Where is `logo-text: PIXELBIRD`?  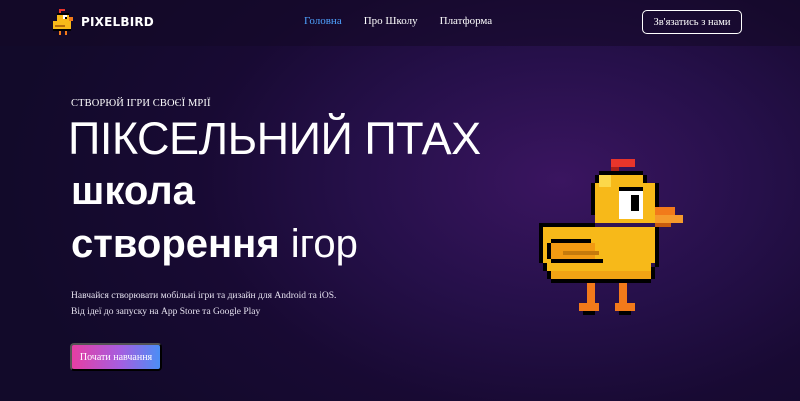 logo-text: PIXELBIRD is located at coordinates (117, 22).